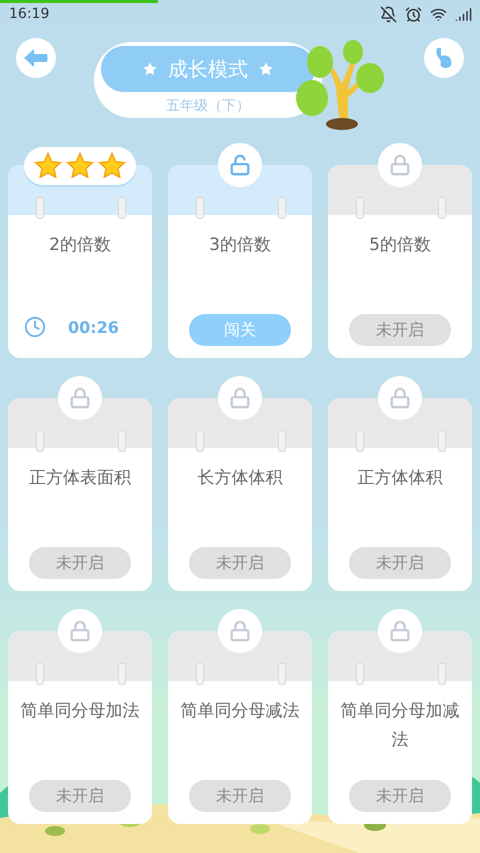 Image resolution: width=480 pixels, height=853 pixels. I want to click on back-button, so click(36, 58).